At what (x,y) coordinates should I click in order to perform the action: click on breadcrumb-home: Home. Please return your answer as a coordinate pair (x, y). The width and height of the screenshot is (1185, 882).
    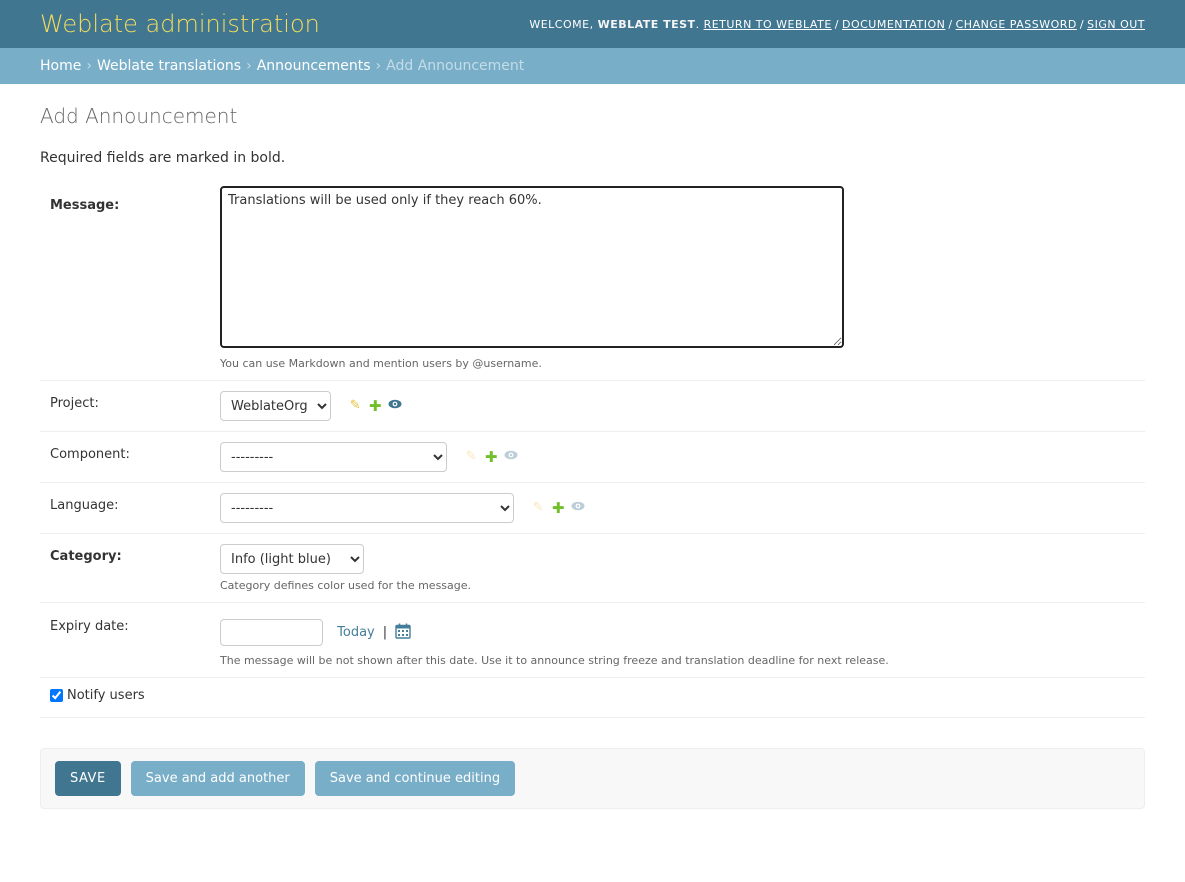
    Looking at the image, I should click on (60, 66).